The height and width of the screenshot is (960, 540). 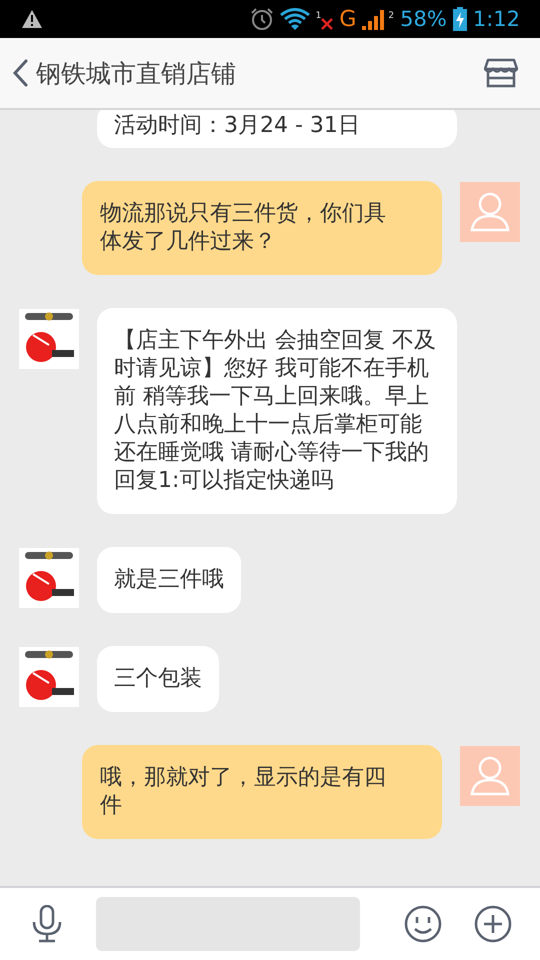 I want to click on message-text: 【店主下午外出 会抽空回复 不及时请见谅】您好 我可能不在手机前 稍等我一下马上回来哦。早上八点前和晚上十一点后掌柜可能还在睡觉哦 请耐心等待一下我的, so click(x=275, y=397).